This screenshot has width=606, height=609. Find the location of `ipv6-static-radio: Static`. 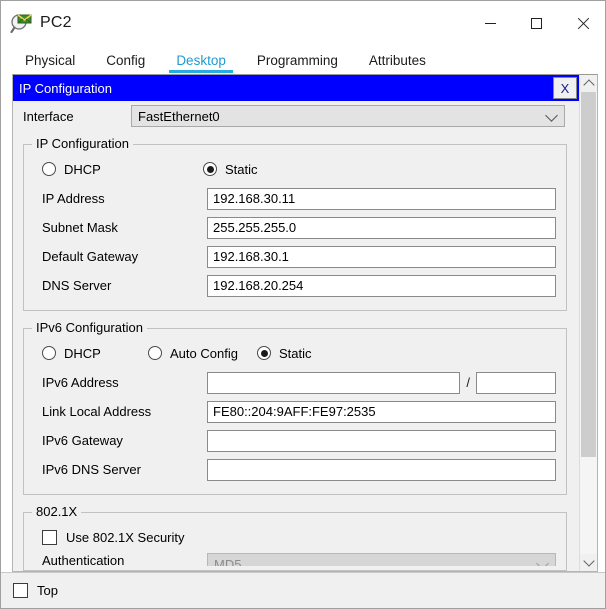

ipv6-static-radio: Static is located at coordinates (284, 353).